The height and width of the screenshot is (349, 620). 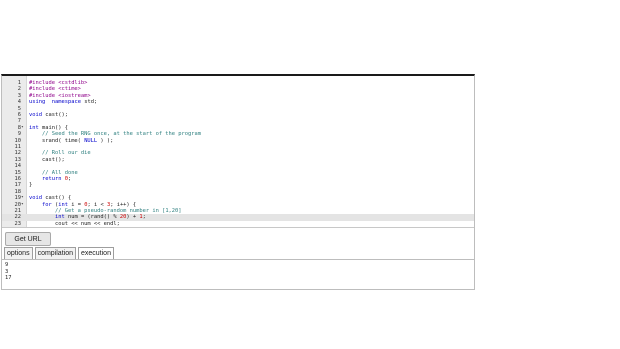 I want to click on tab-divider, so click(x=238, y=259).